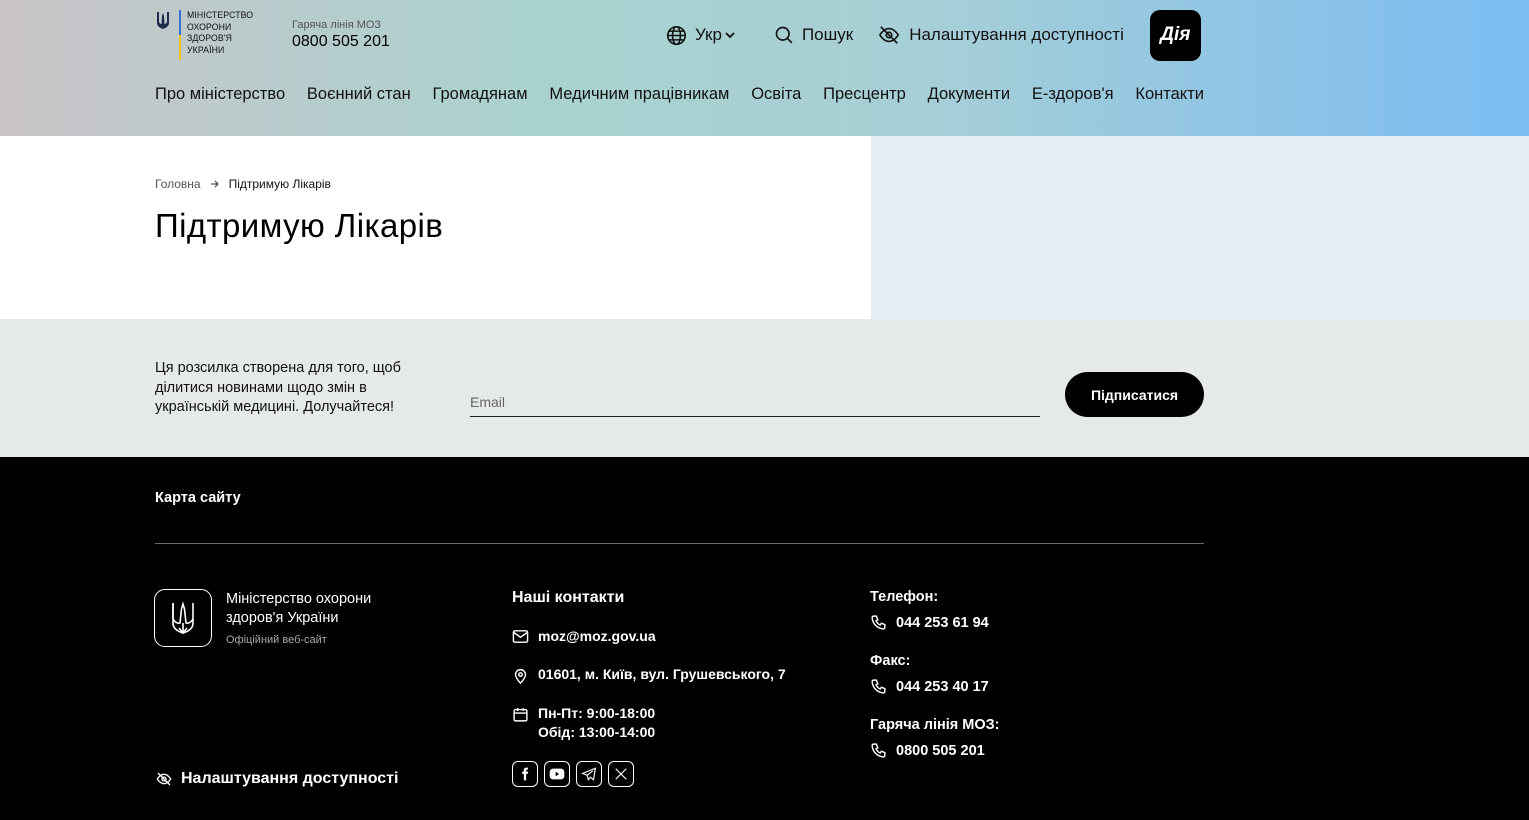 The width and height of the screenshot is (1529, 820). Describe the element at coordinates (1016, 34) in the screenshot. I see `accessibility-label: Налаштування доступності` at that location.